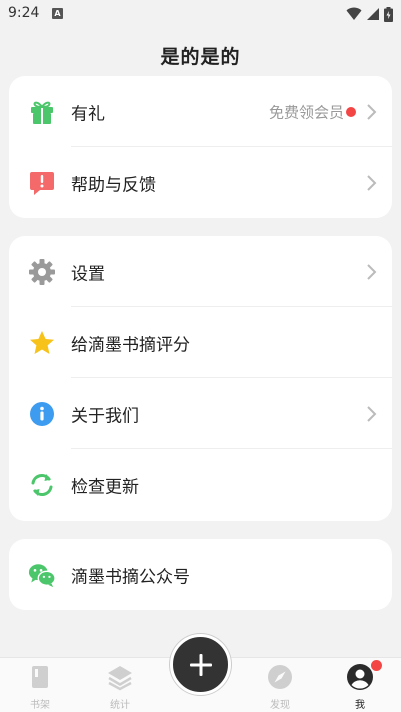 The height and width of the screenshot is (712, 401). Describe the element at coordinates (57, 13) in the screenshot. I see `notification-icon: A` at that location.